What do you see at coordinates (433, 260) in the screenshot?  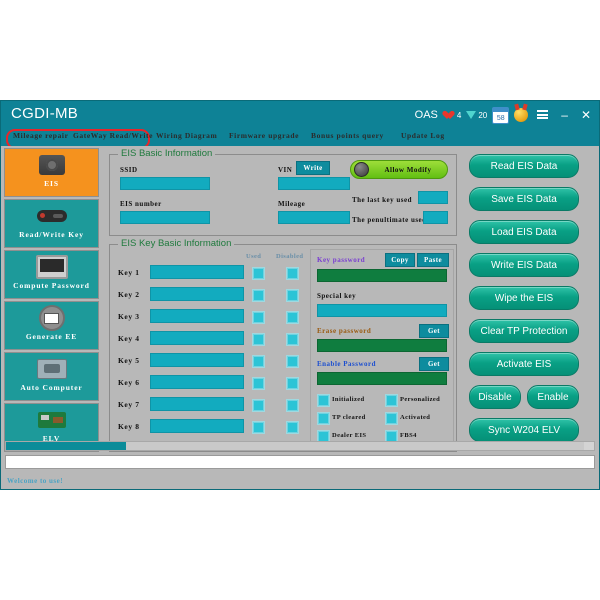 I see `paste-button: Paste` at bounding box center [433, 260].